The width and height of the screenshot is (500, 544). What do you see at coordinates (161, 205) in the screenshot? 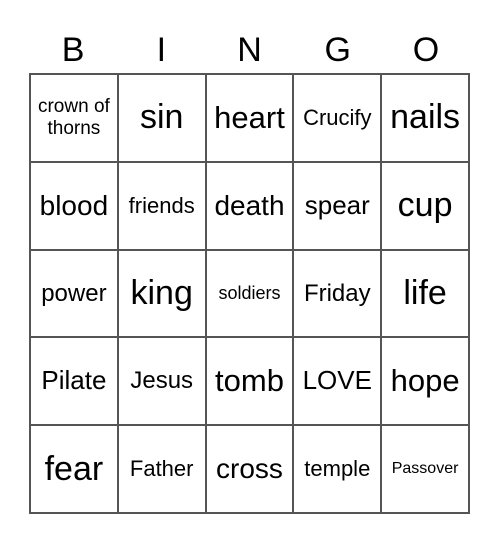
I see `bingo-cell: friends` at bounding box center [161, 205].